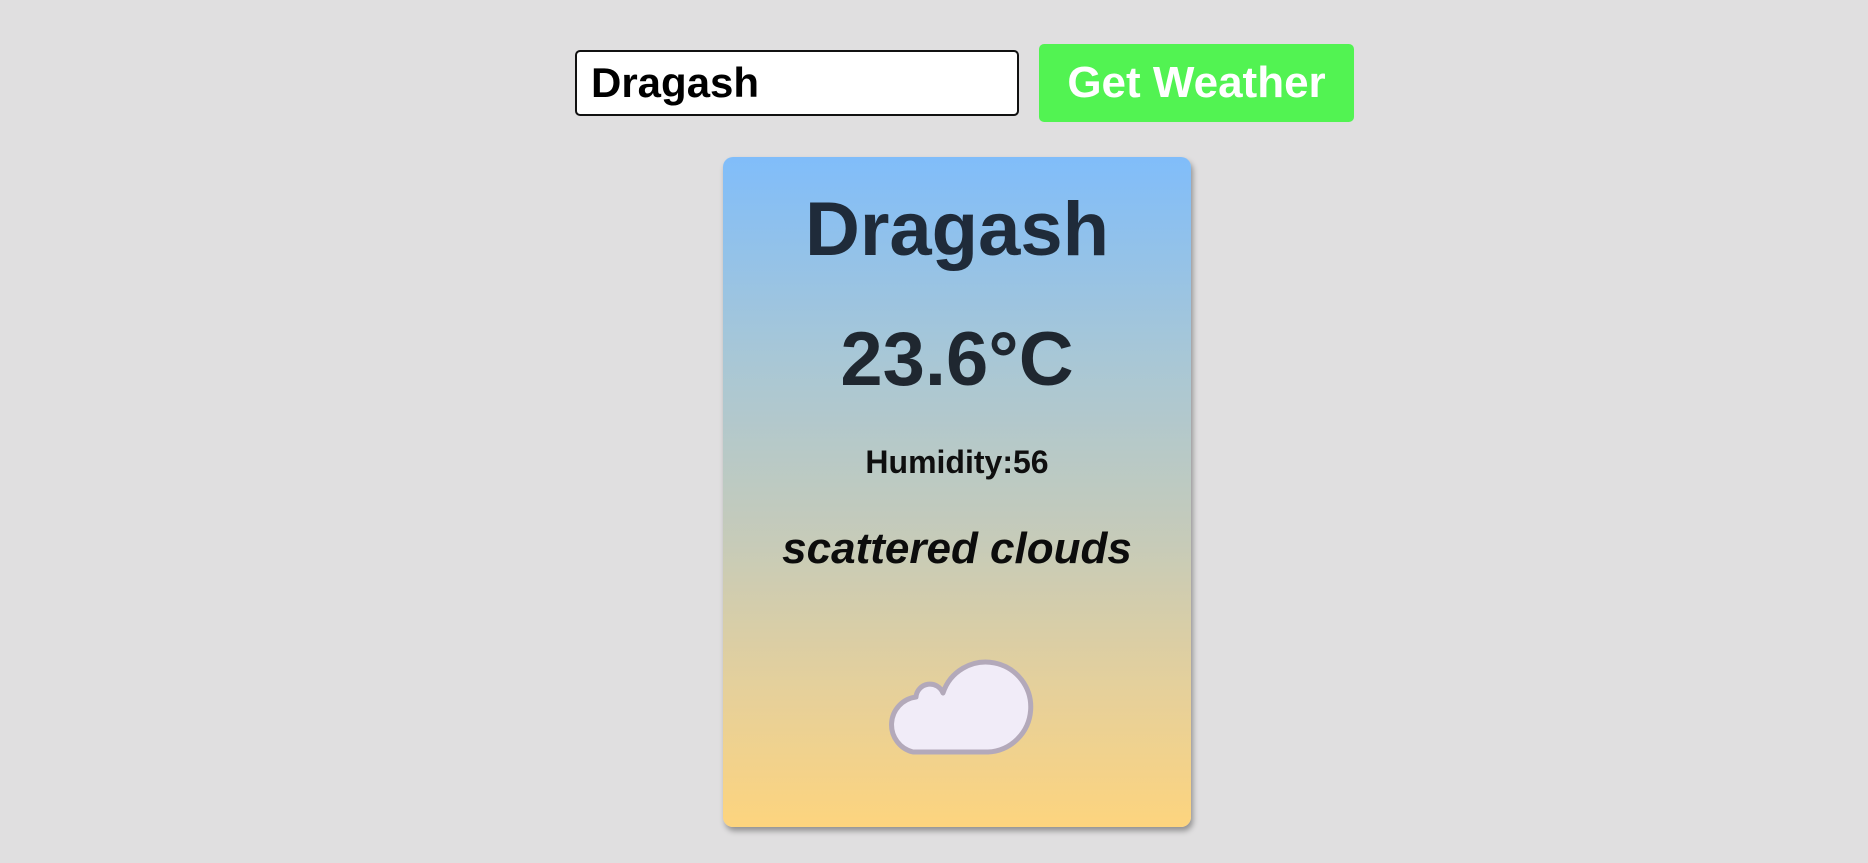  I want to click on temperature: 23.6°C, so click(957, 359).